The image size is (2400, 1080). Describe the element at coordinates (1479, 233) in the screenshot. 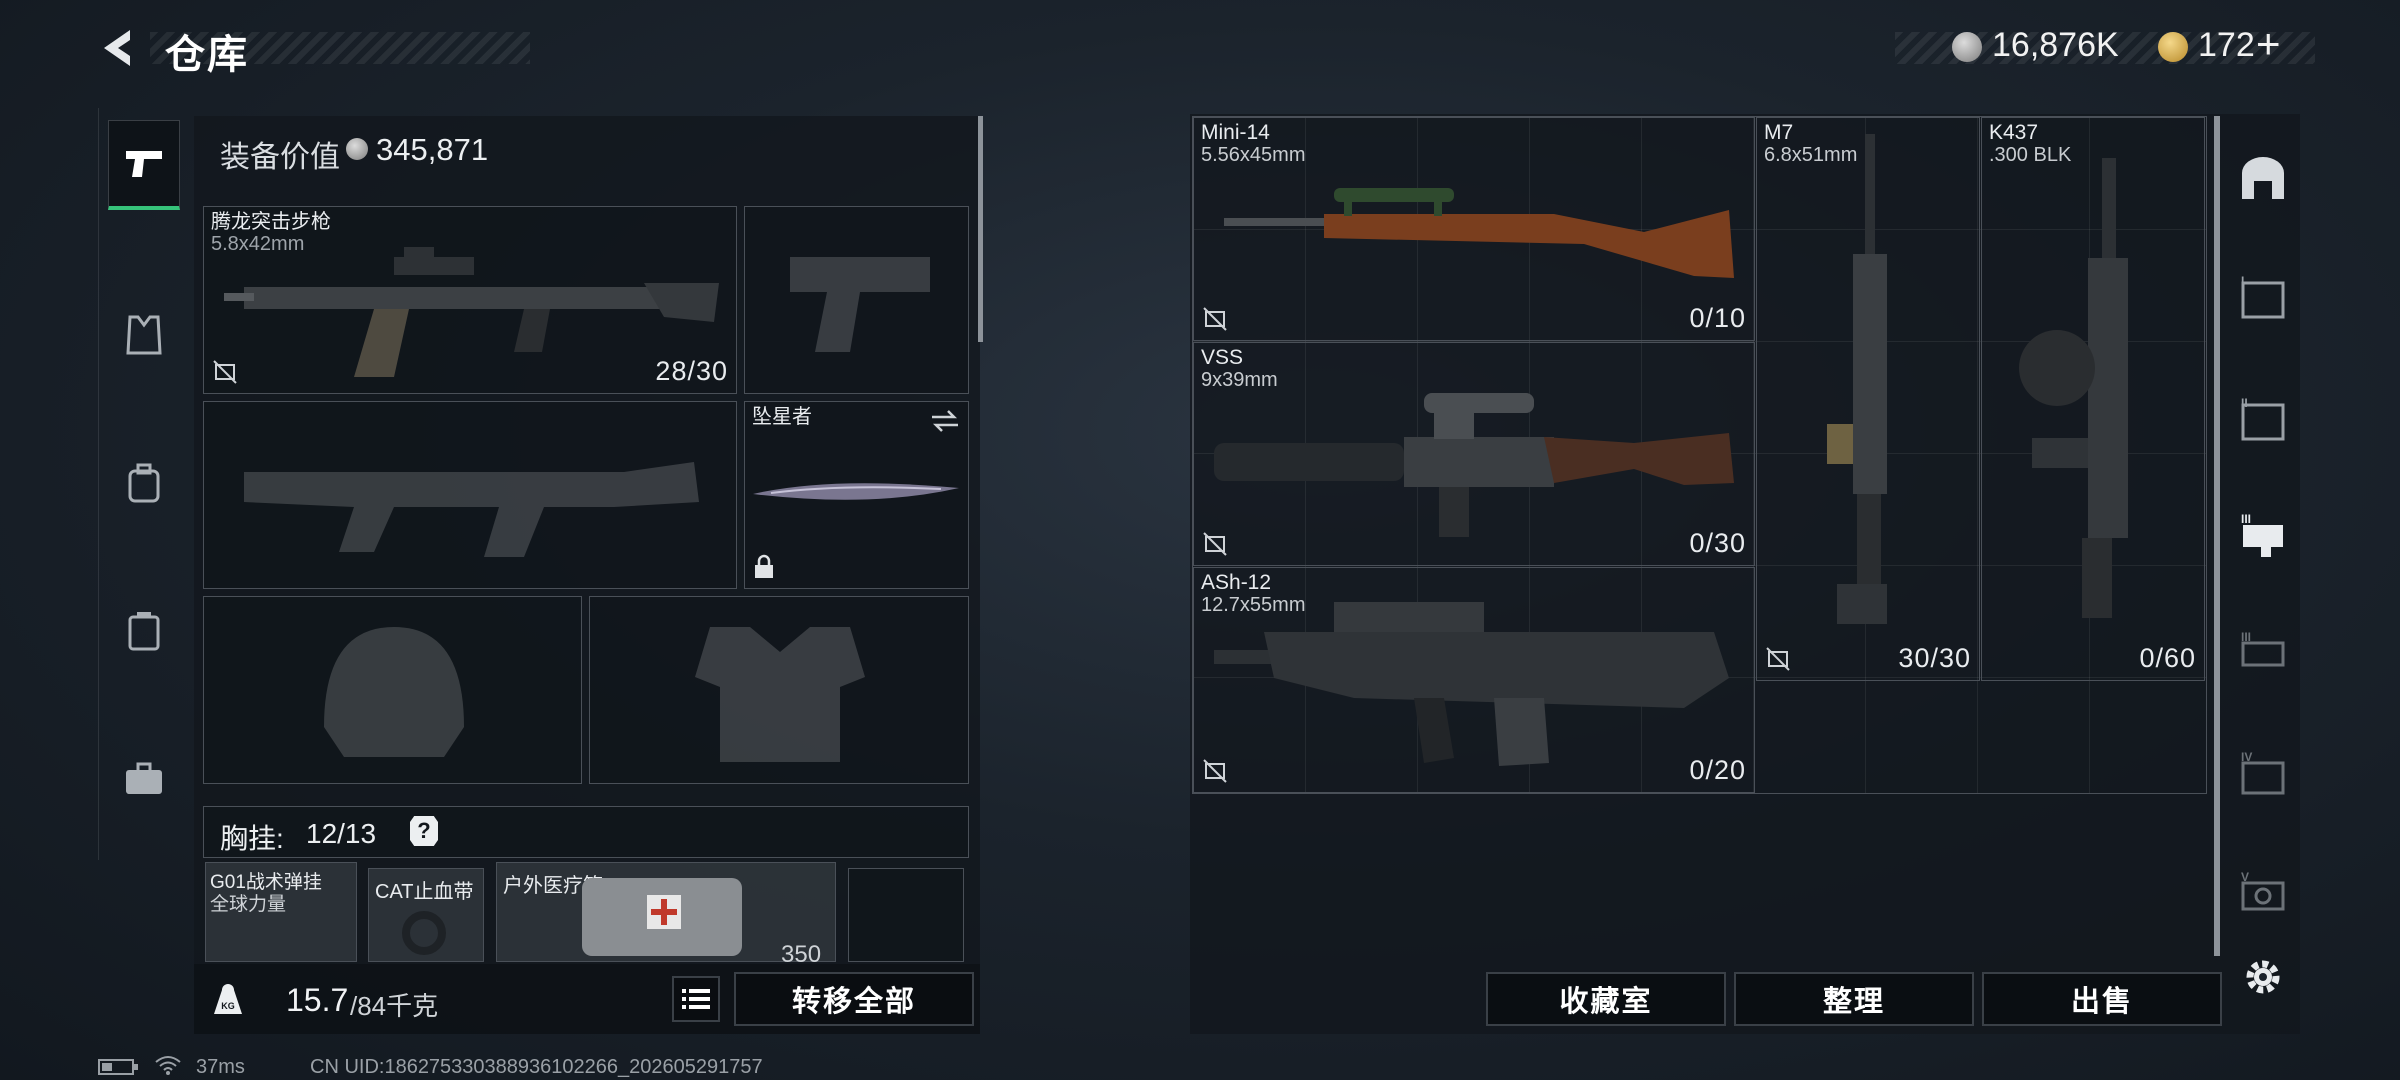

I see `rifle-mini14-icon` at that location.